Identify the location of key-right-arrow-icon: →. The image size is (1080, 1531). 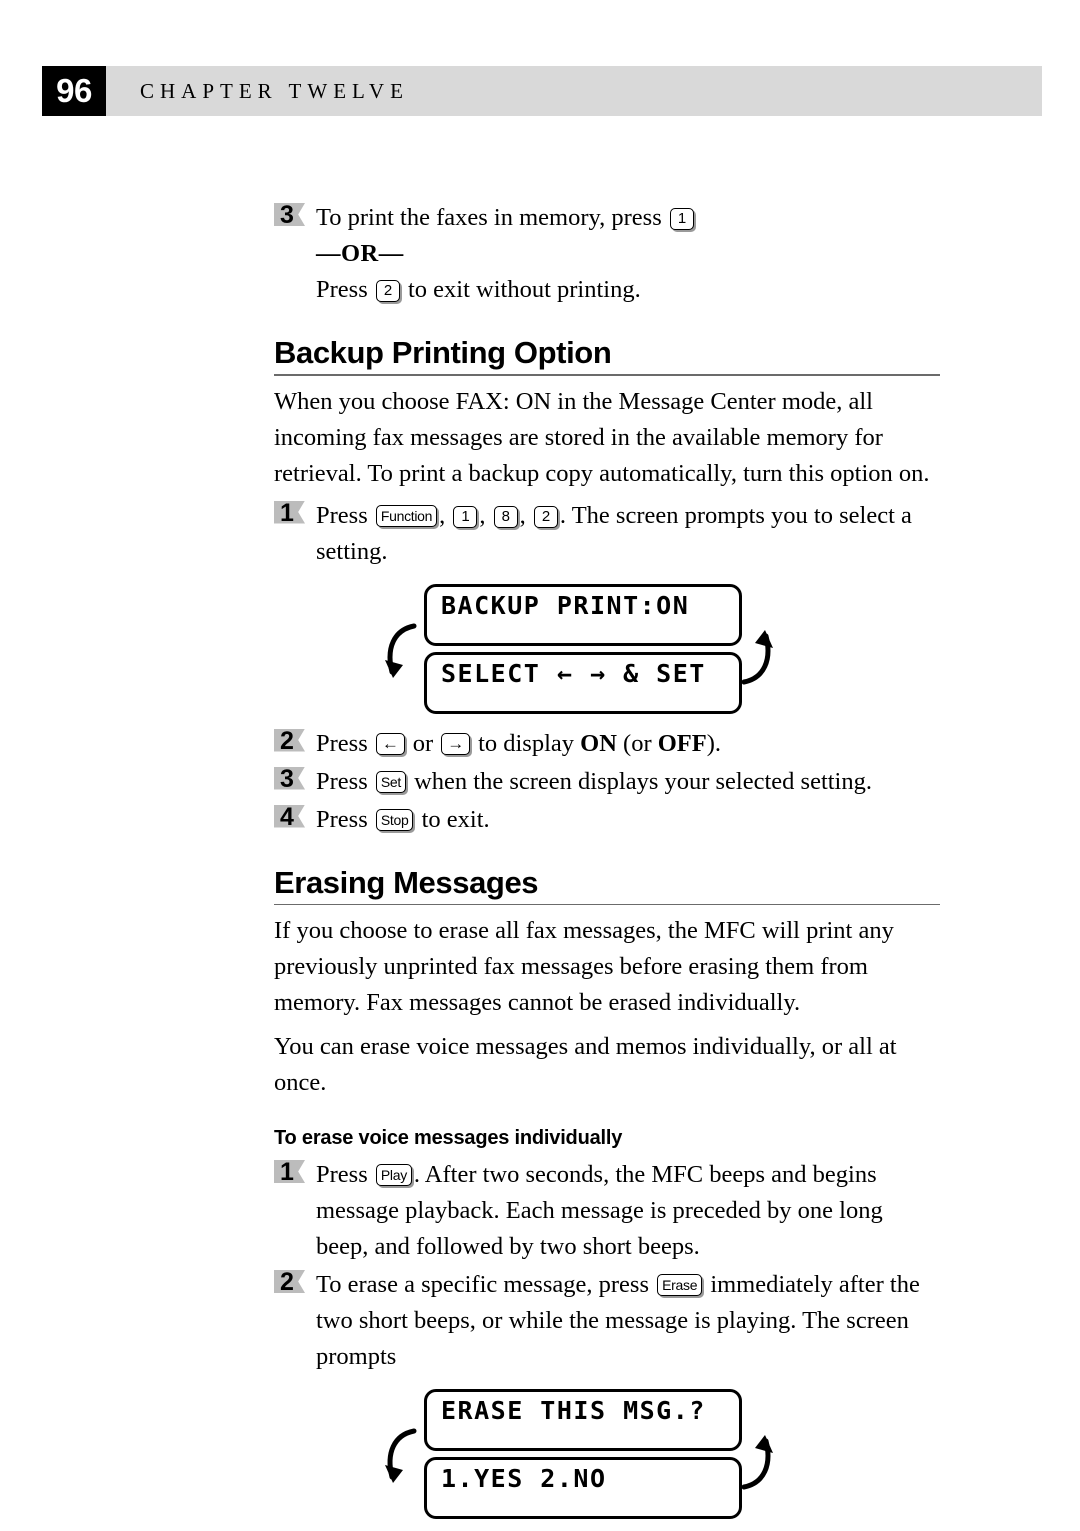
(455, 743).